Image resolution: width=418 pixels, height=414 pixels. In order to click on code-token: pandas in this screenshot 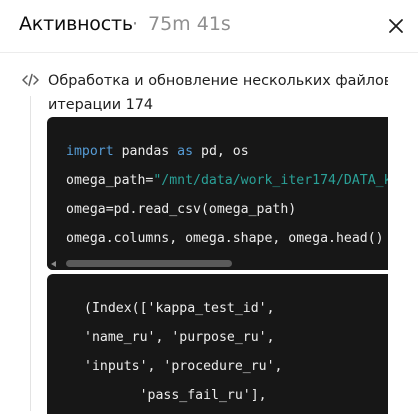, I will do `click(145, 151)`.